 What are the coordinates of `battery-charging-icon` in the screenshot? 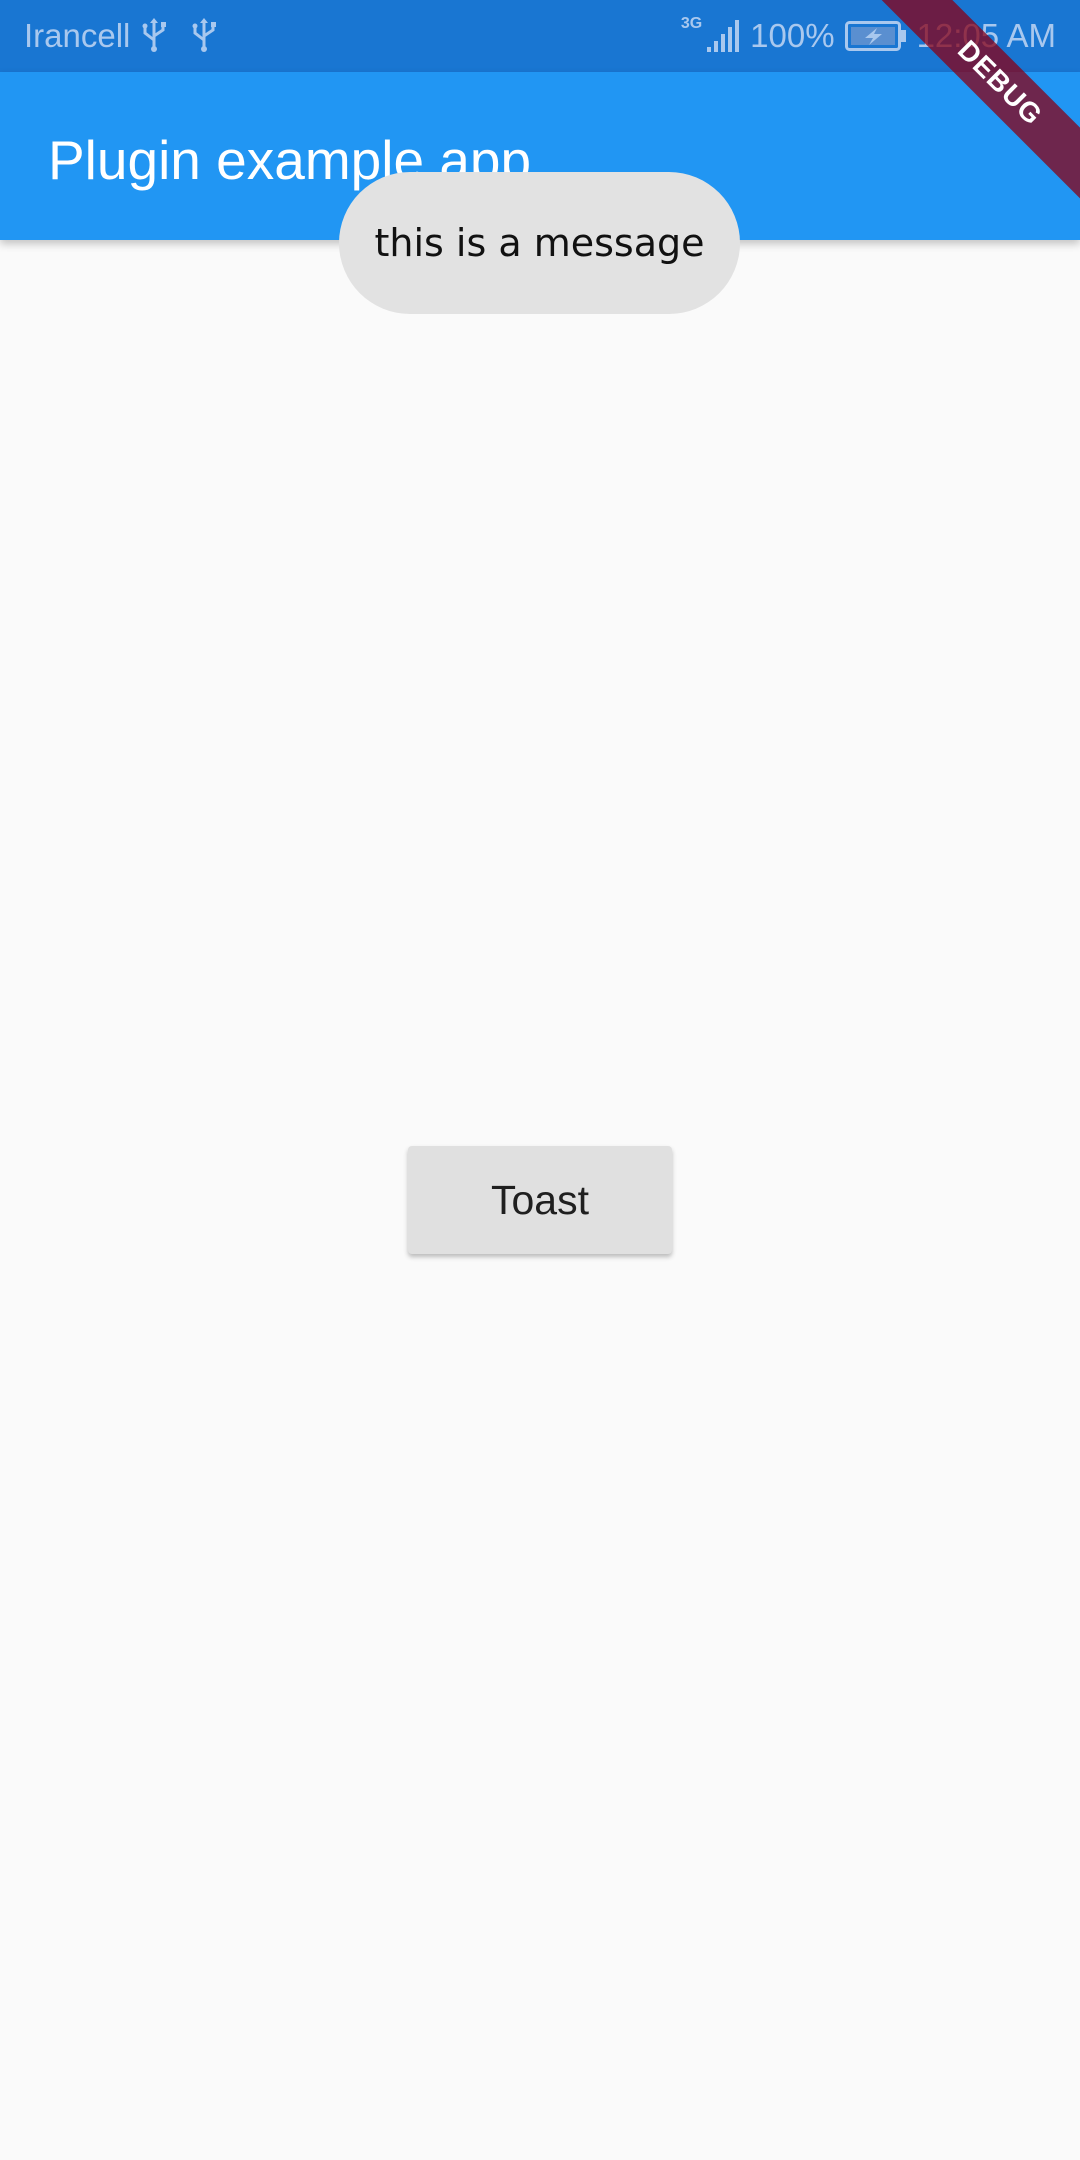 It's located at (875, 36).